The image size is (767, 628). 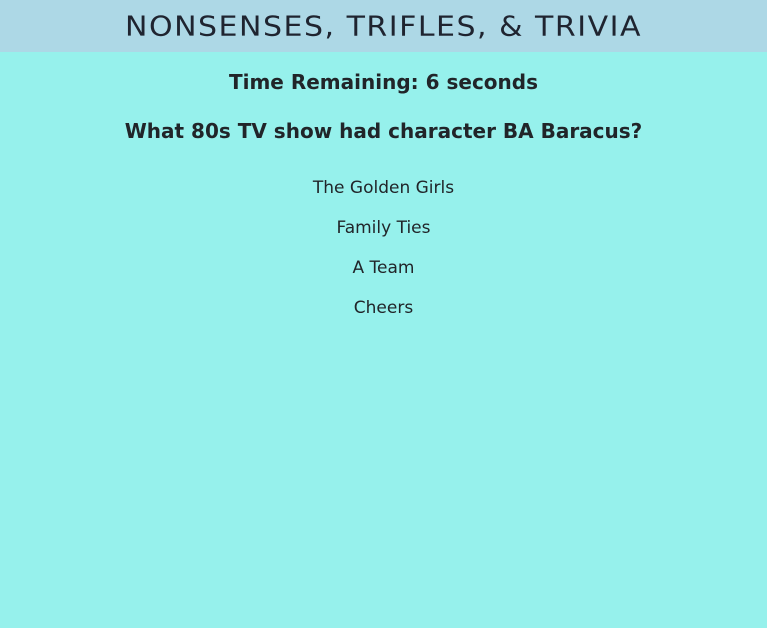 I want to click on answer-option: The Golden Girls, so click(x=383, y=196).